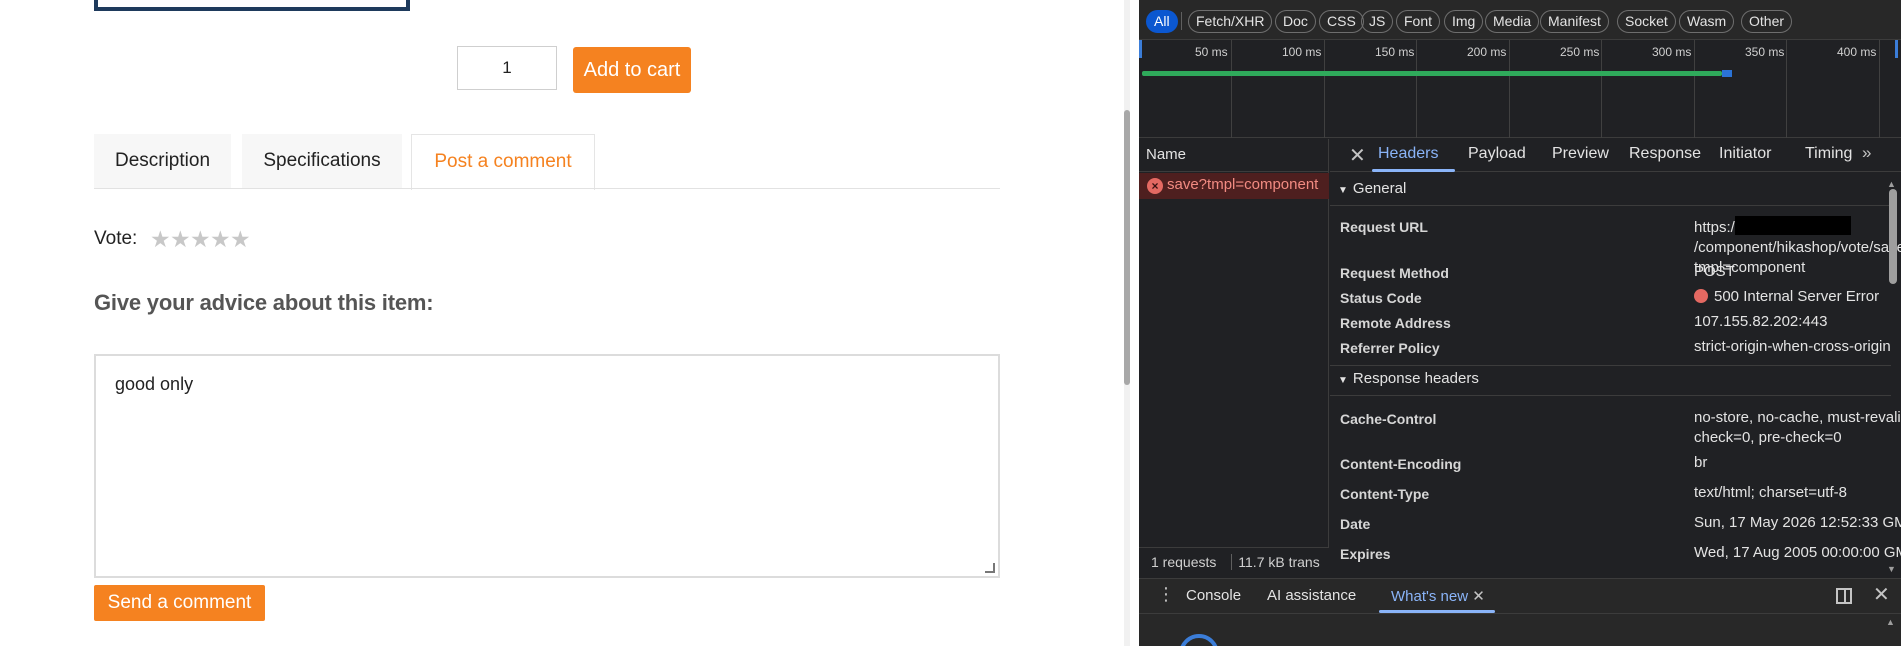 Image resolution: width=1901 pixels, height=646 pixels. I want to click on advice-heading: Give your advice about this item:, so click(264, 302).